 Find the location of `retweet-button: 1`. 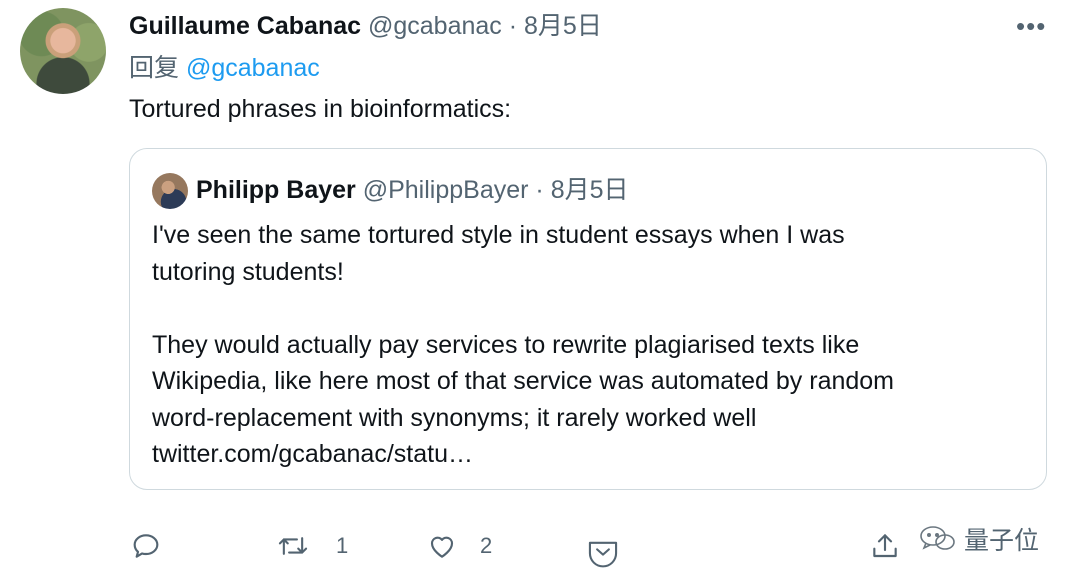

retweet-button: 1 is located at coordinates (312, 546).